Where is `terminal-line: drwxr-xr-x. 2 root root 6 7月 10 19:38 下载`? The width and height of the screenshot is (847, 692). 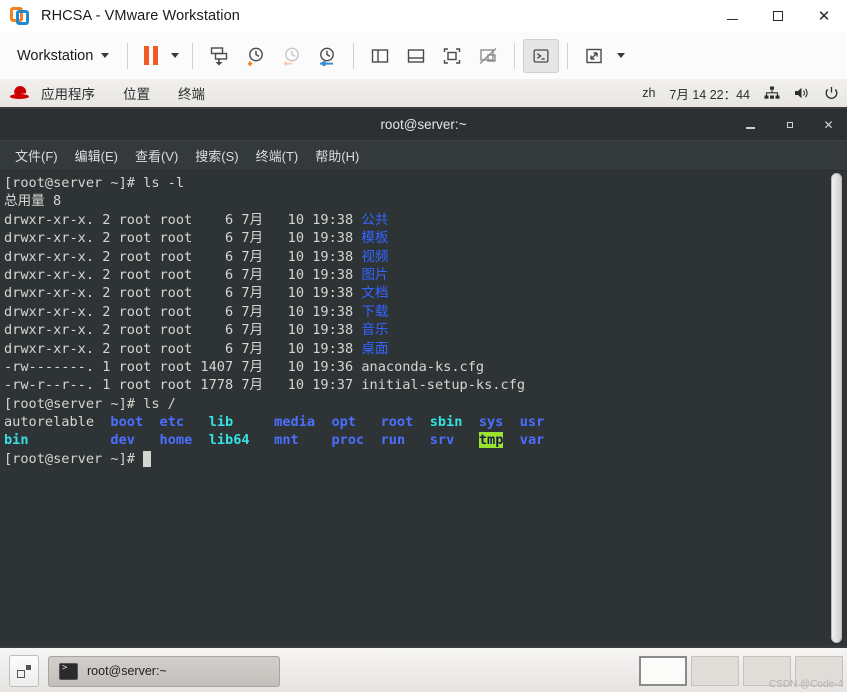 terminal-line: drwxr-xr-x. 2 root root 6 7月 10 19:38 下载 is located at coordinates (412, 312).